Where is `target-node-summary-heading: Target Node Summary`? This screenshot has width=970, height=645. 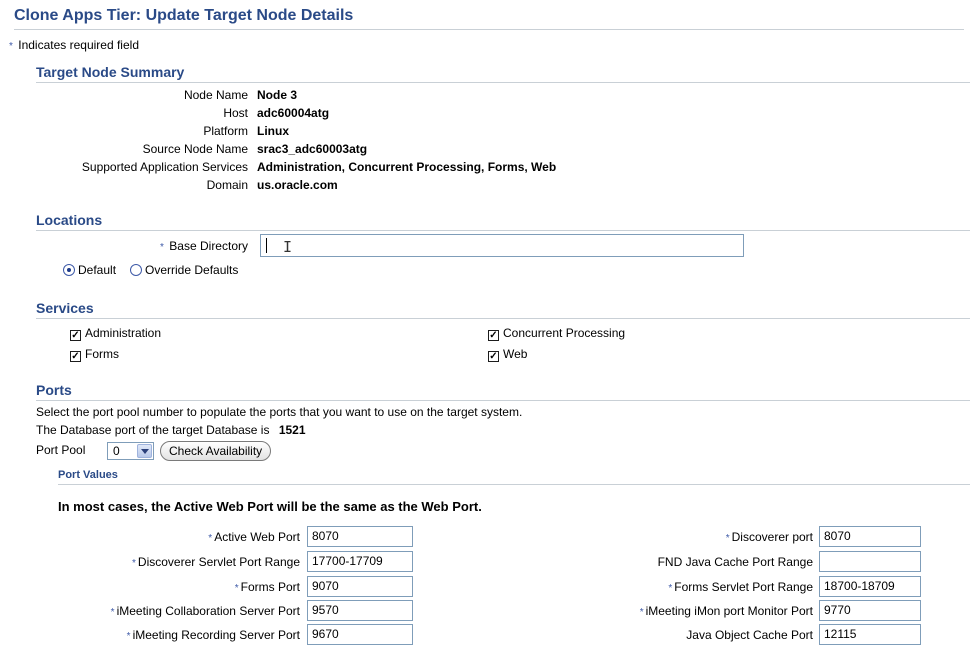 target-node-summary-heading: Target Node Summary is located at coordinates (503, 73).